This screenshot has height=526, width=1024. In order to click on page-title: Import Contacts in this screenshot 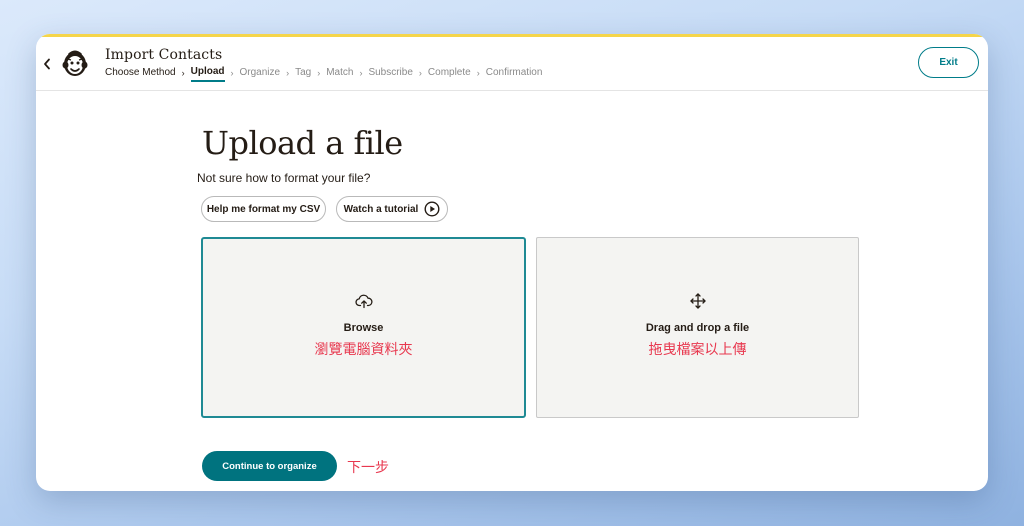, I will do `click(164, 55)`.